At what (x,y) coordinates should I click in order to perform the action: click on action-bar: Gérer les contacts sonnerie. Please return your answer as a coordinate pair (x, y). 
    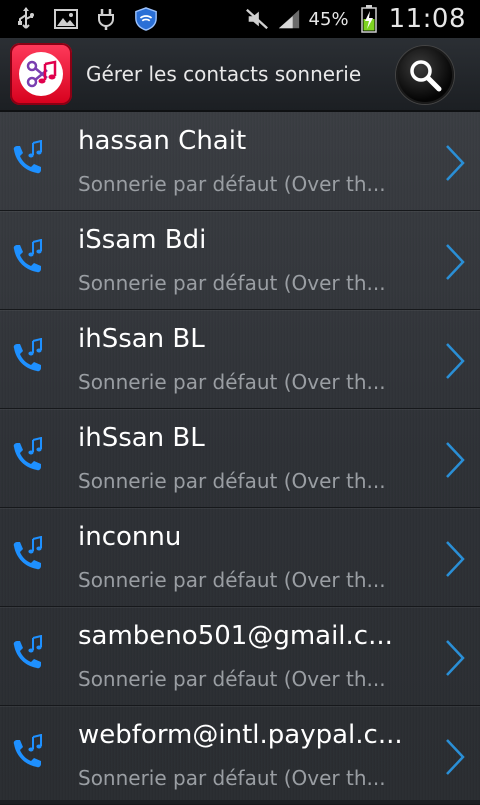
    Looking at the image, I should click on (240, 75).